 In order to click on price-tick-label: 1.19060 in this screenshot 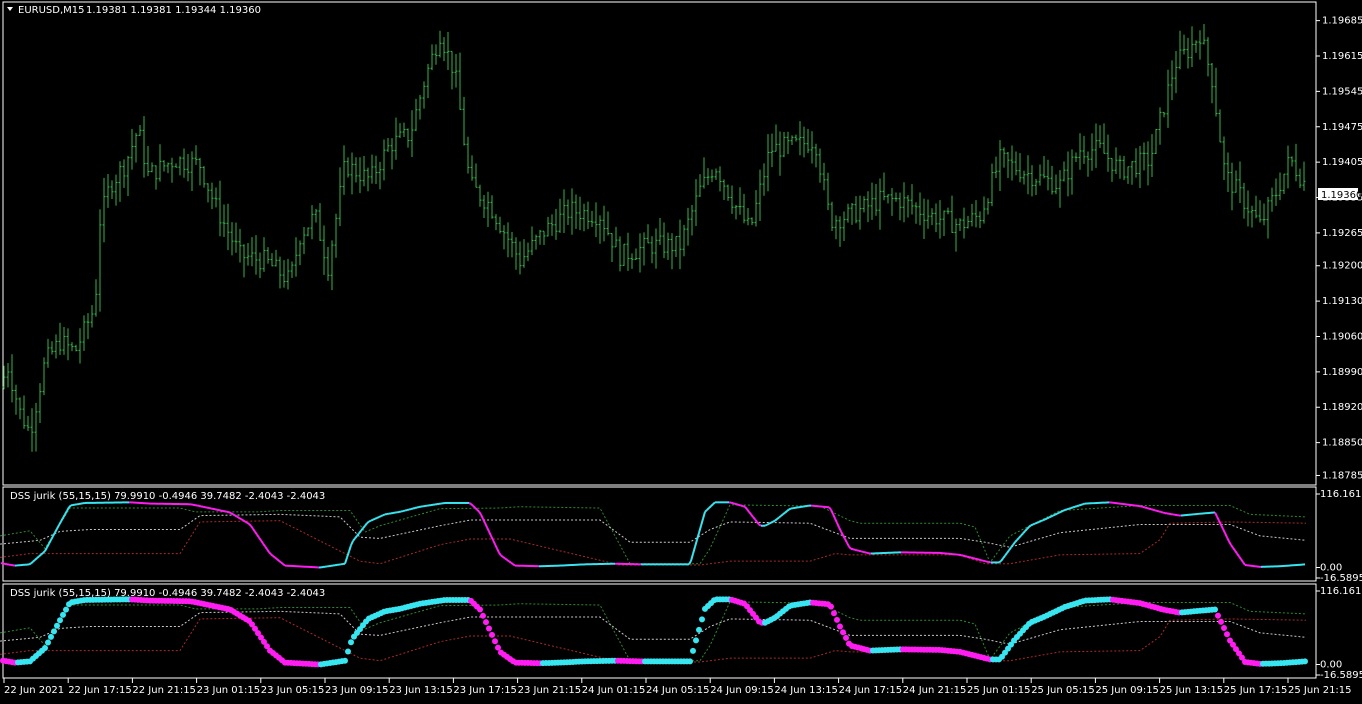, I will do `click(1342, 336)`.